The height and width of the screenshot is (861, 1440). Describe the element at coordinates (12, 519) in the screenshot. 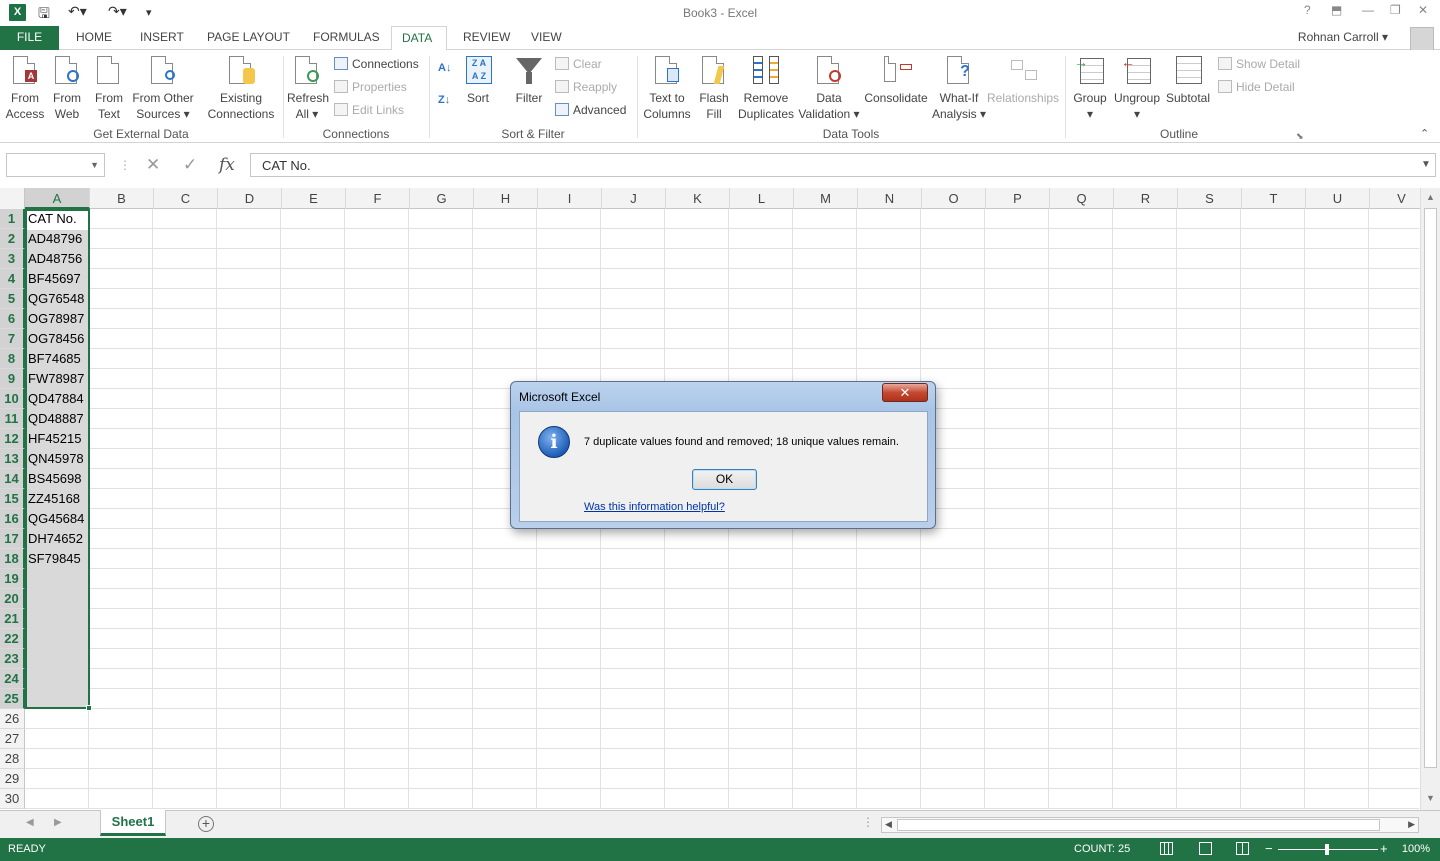

I see `row-header-16: 16` at that location.